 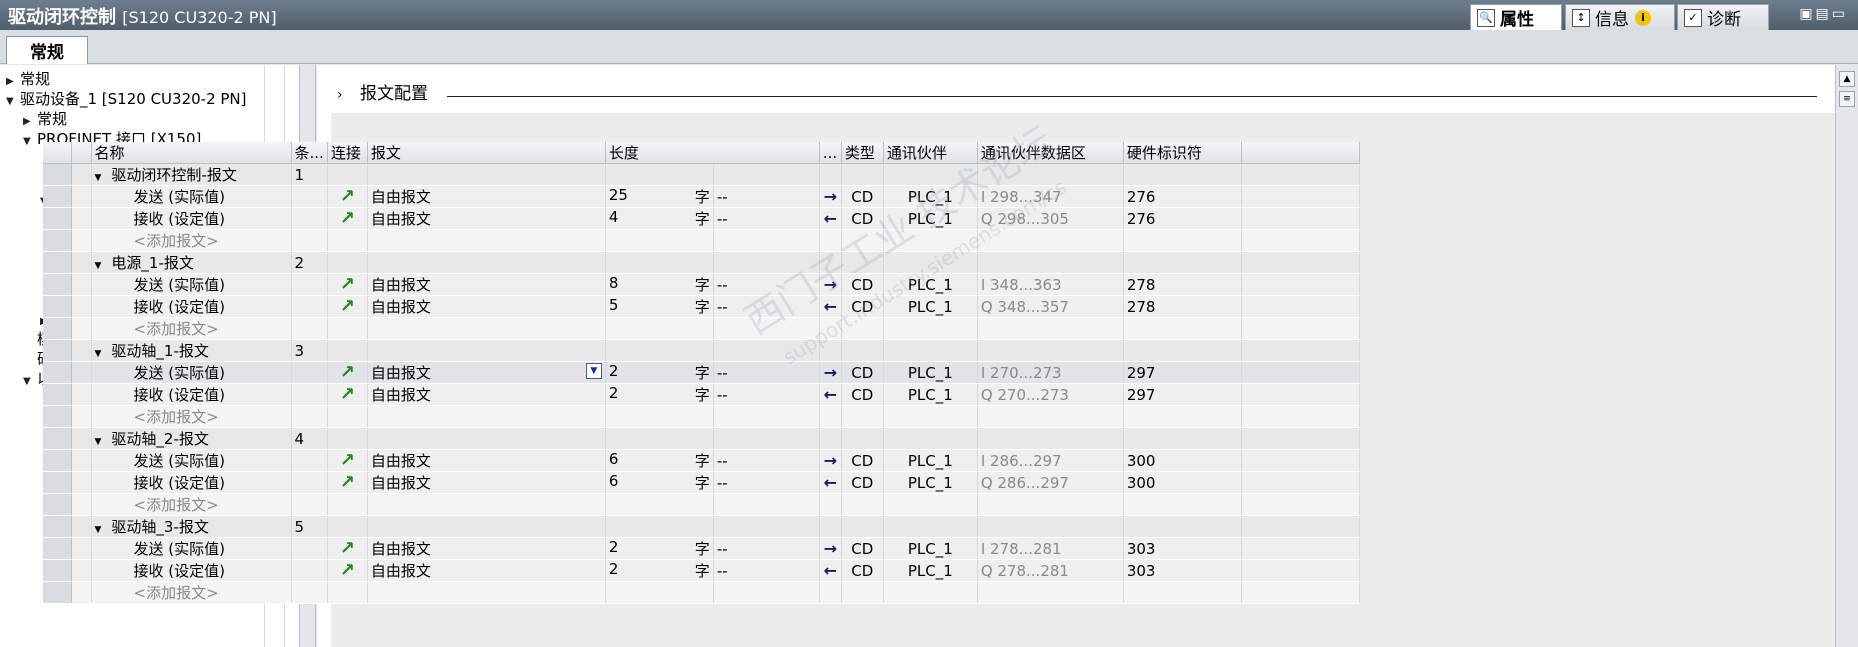 What do you see at coordinates (347, 153) in the screenshot?
I see `header-connect: 连接` at bounding box center [347, 153].